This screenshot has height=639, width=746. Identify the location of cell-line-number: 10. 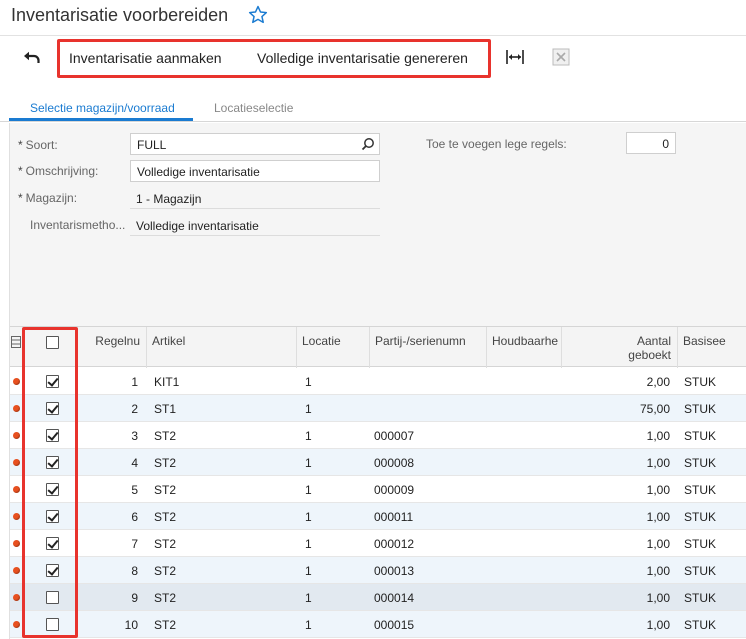
(131, 625).